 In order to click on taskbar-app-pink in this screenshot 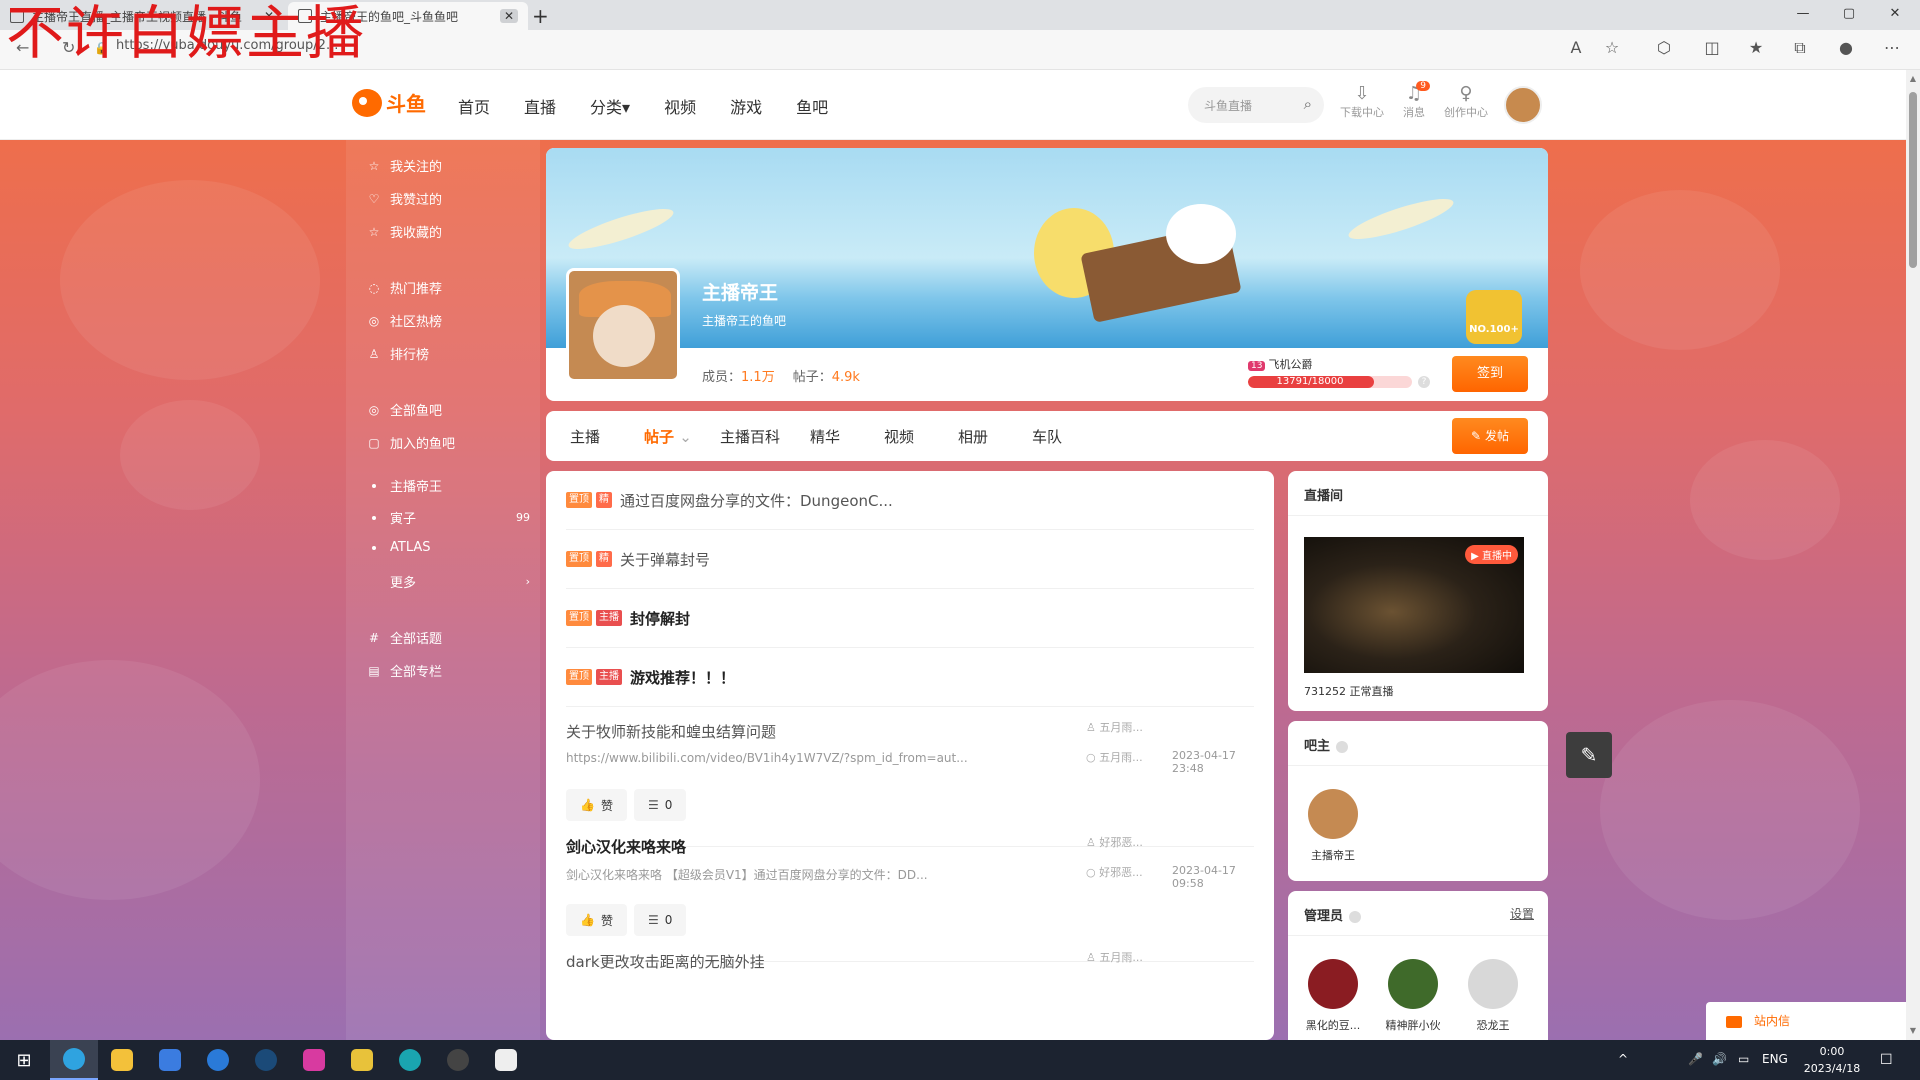, I will do `click(314, 1060)`.